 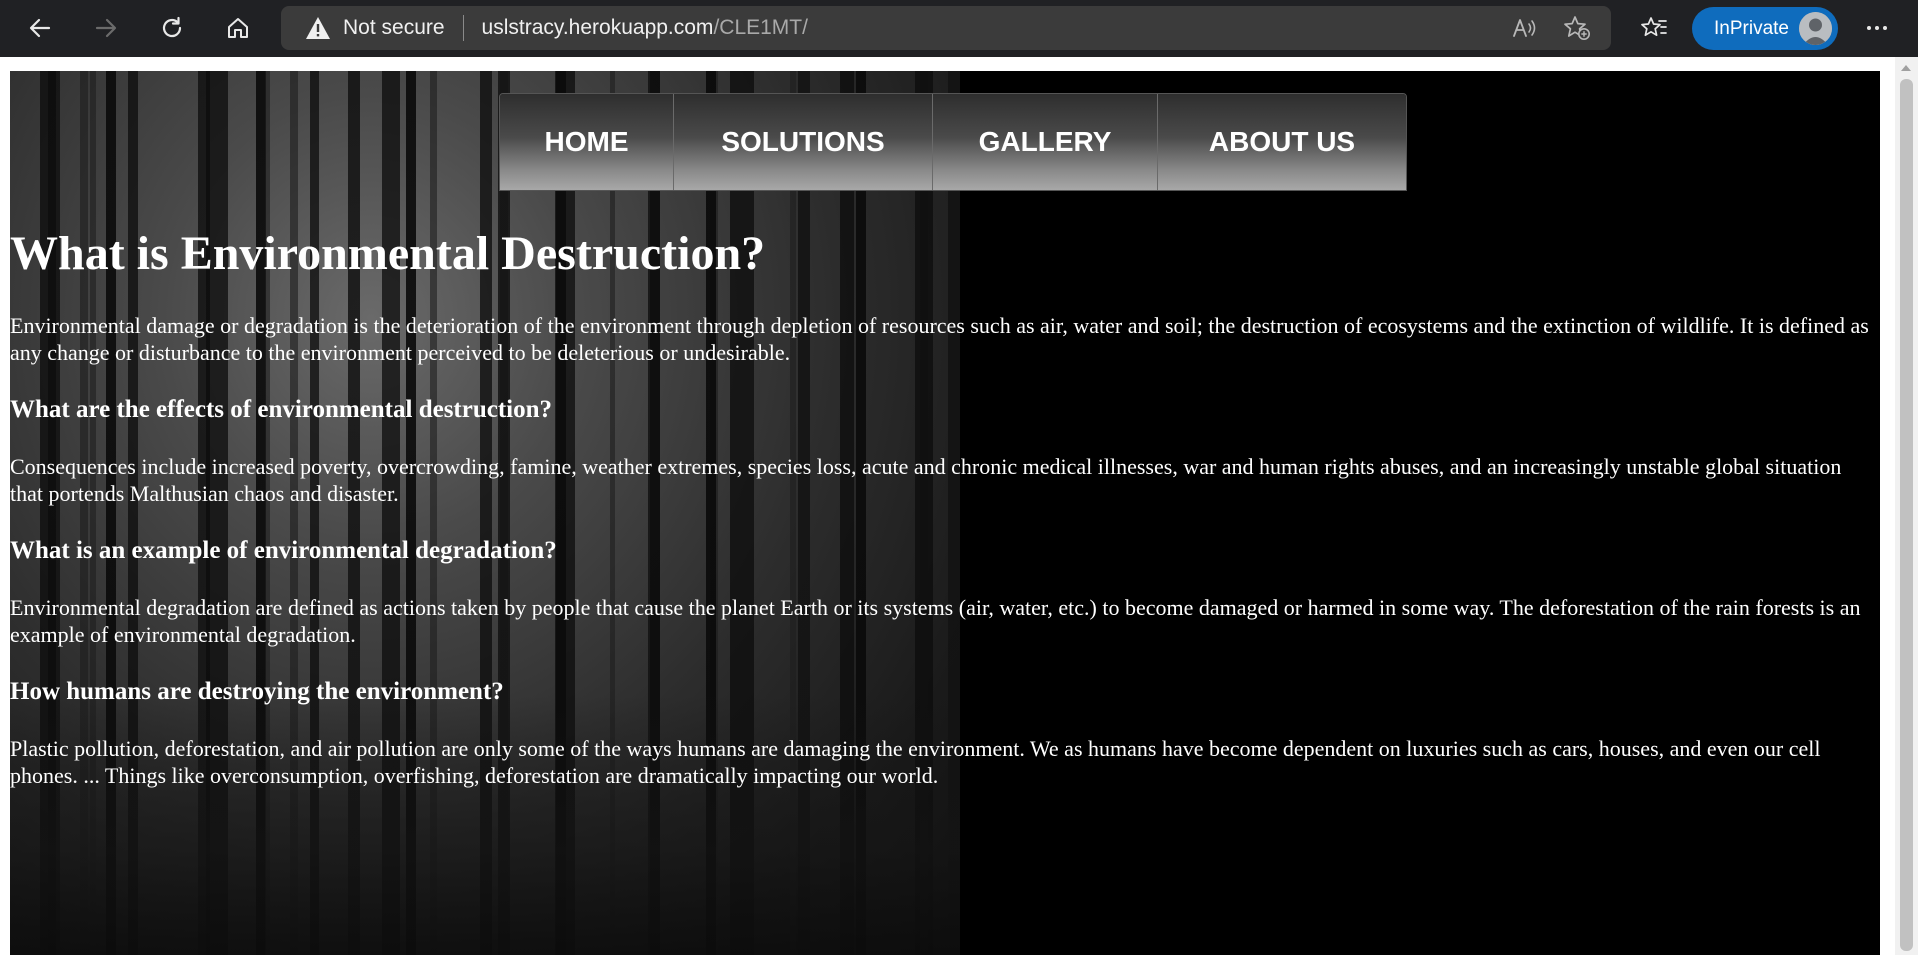 I want to click on home-button, so click(x=238, y=28).